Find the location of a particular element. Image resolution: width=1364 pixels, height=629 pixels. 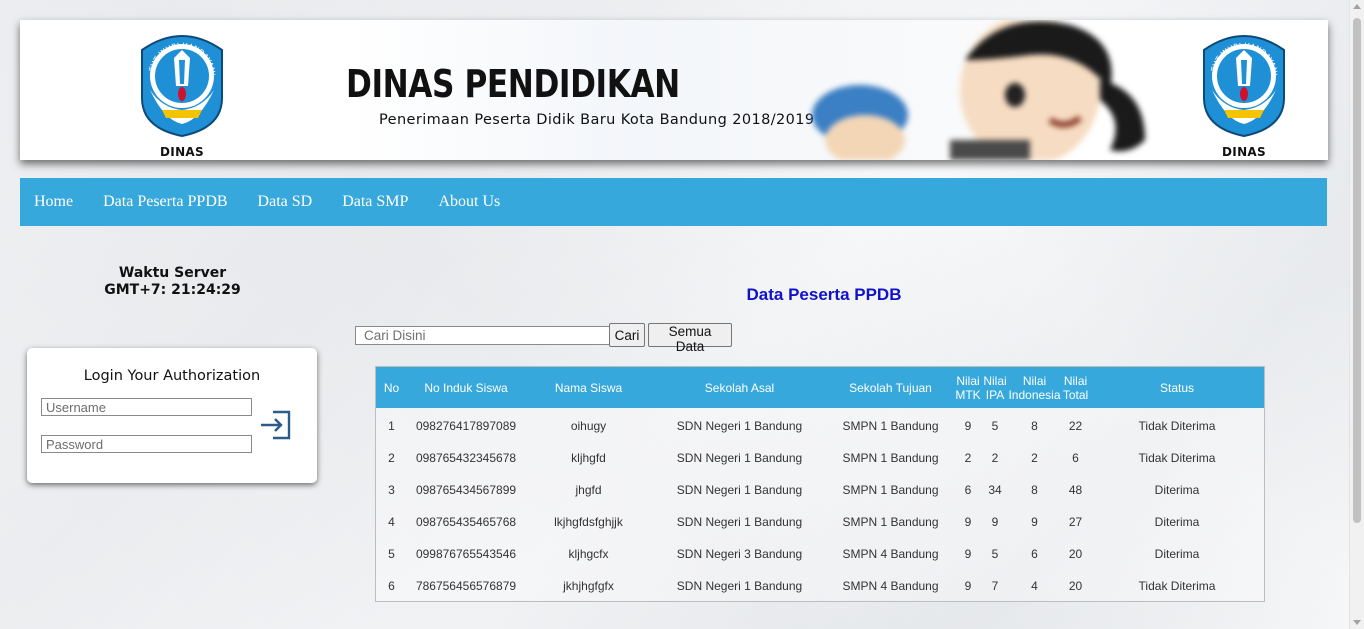

cell-total: 6 is located at coordinates (1075, 458).